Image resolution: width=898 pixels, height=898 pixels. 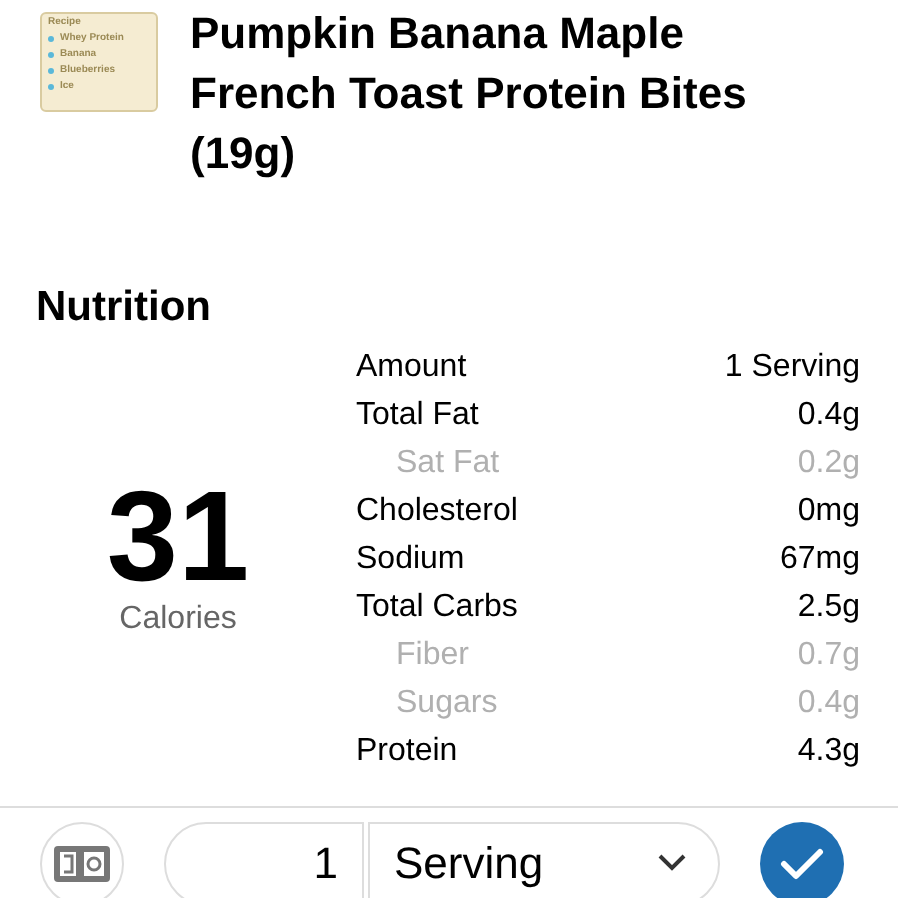 I want to click on checkmark-icon, so click(x=802, y=863).